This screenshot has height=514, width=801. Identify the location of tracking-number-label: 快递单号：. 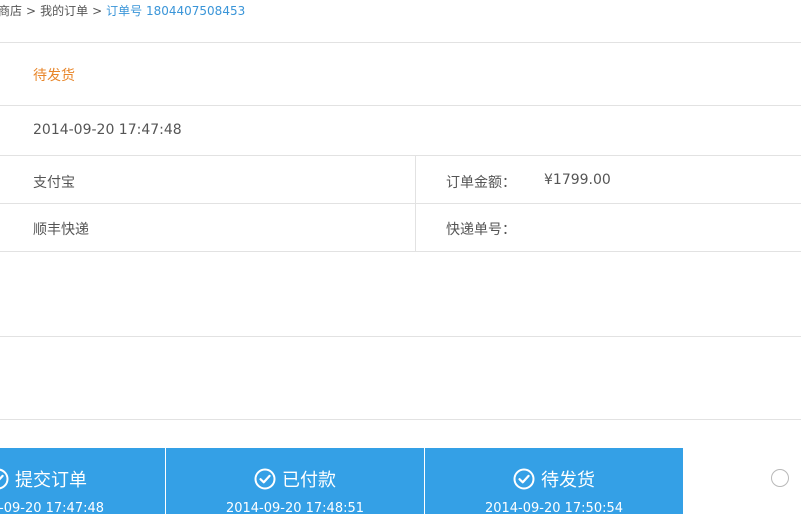
(481, 230).